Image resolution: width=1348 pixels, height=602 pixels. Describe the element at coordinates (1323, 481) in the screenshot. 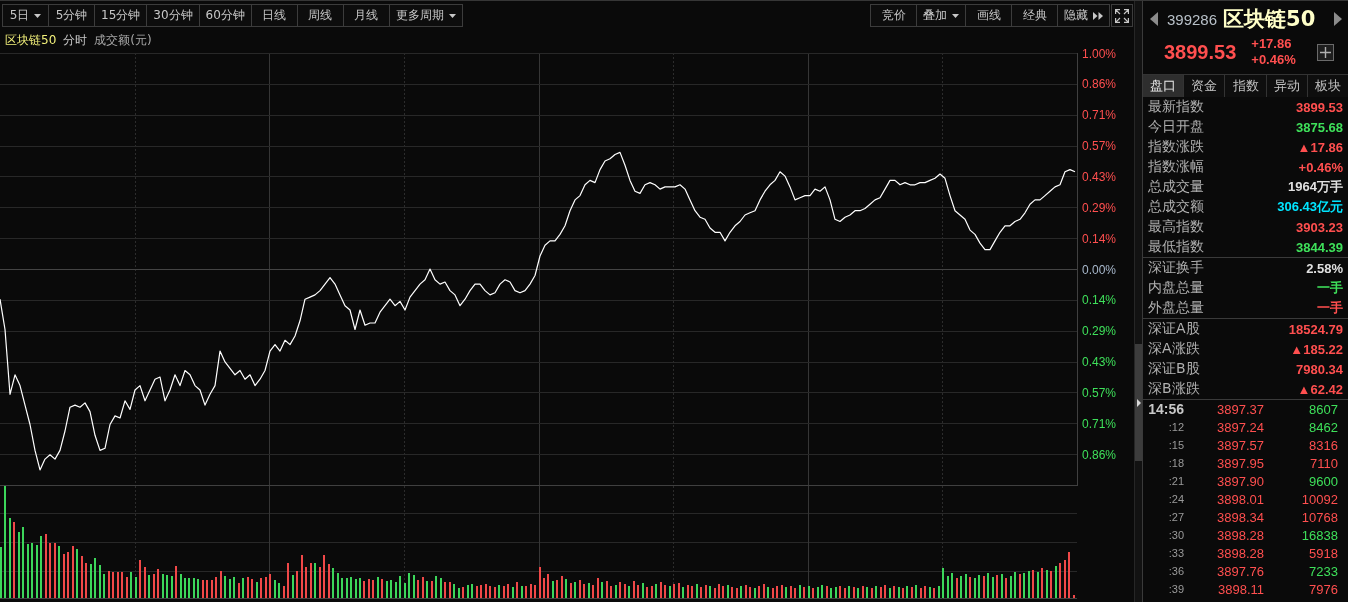

I see `tick-volume: 9600` at that location.